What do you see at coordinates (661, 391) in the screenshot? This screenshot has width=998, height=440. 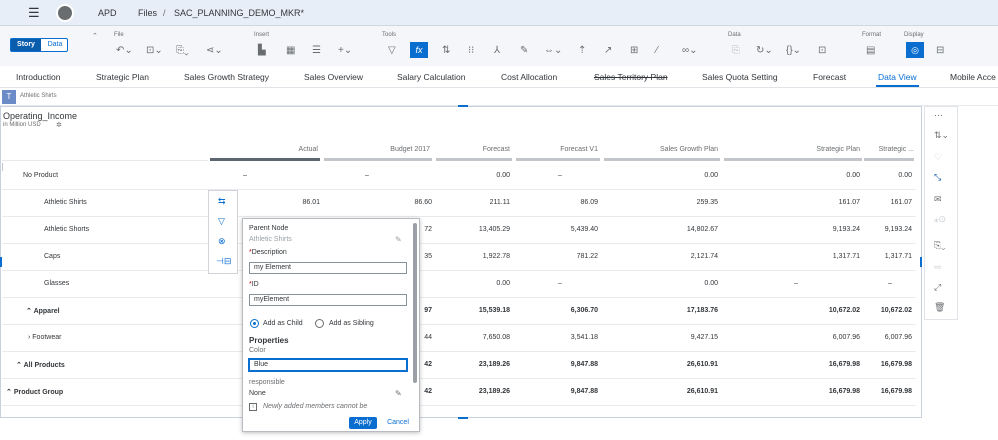 I see `cell-sales-growth: 26,610.91` at bounding box center [661, 391].